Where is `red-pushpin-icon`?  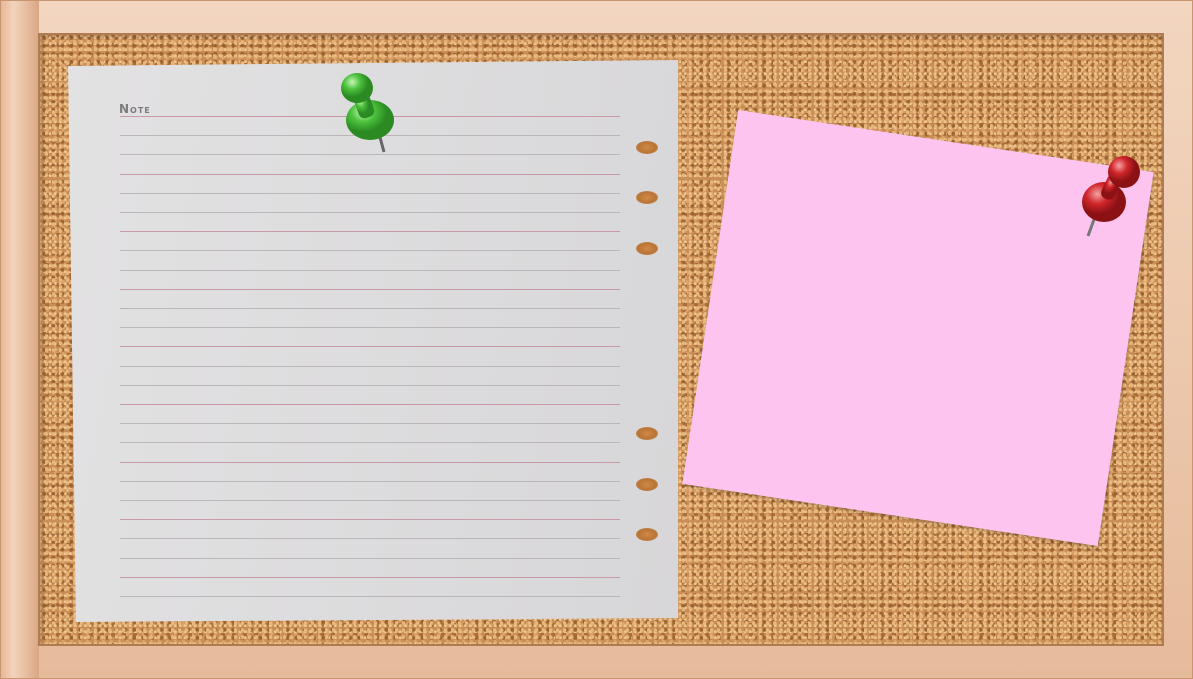
red-pushpin-icon is located at coordinates (1111, 196).